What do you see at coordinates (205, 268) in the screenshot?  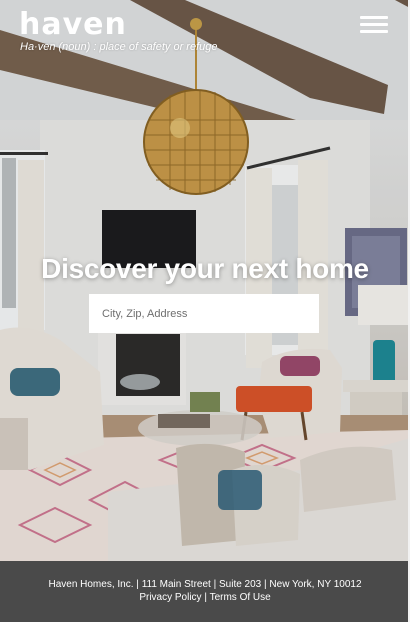 I see `hero-headline: Discover your next home` at bounding box center [205, 268].